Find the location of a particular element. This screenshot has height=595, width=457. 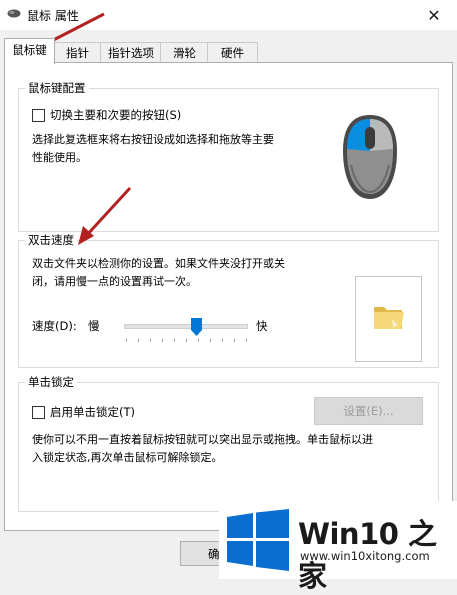

button-config-desc-line2: 性能使用。 is located at coordinates (59, 157).